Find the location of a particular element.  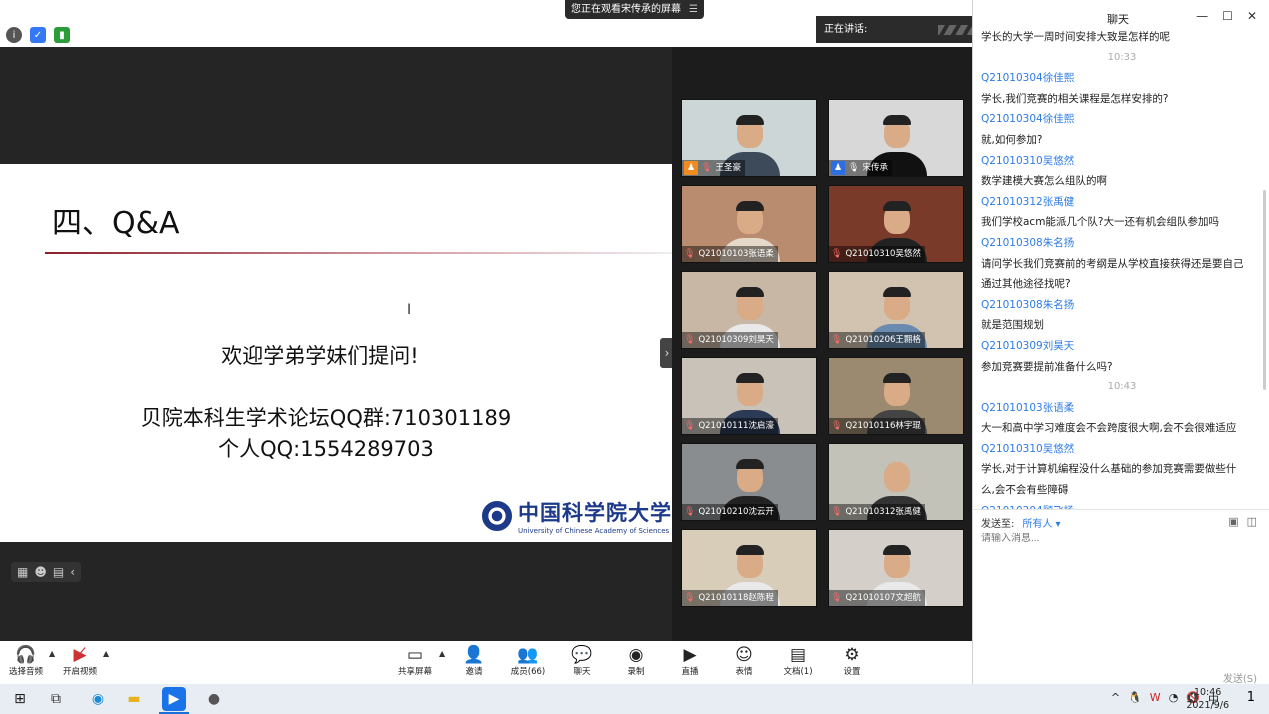

participant-tile: ♟ 🎙 宋传承 is located at coordinates (896, 138).